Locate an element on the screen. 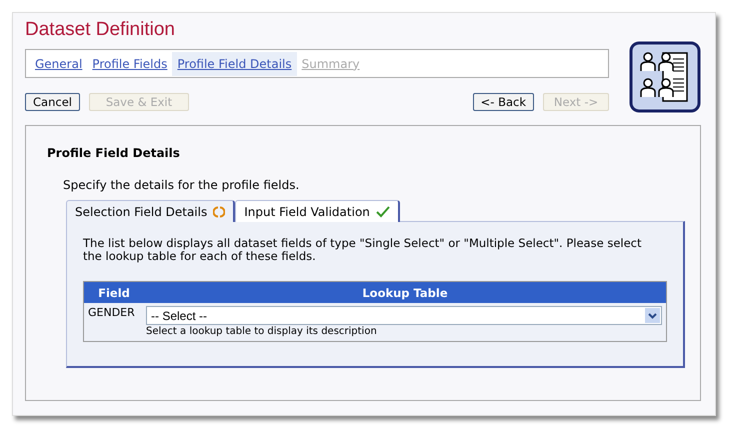  cancel-button: Cancel is located at coordinates (52, 102).